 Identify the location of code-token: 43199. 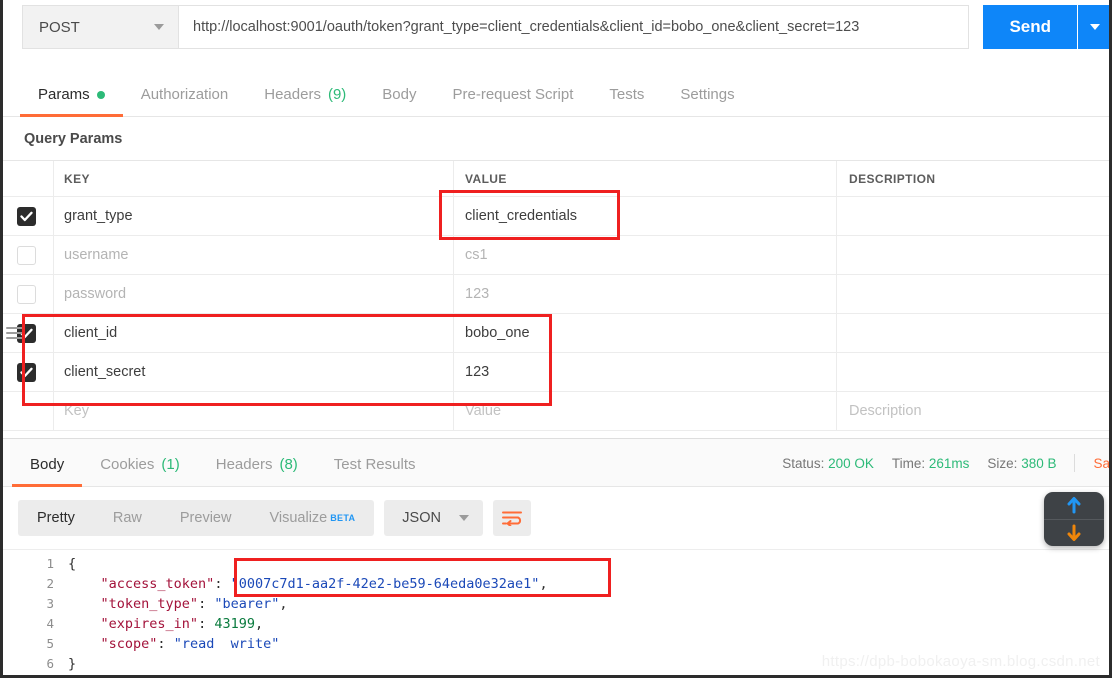
(234, 624).